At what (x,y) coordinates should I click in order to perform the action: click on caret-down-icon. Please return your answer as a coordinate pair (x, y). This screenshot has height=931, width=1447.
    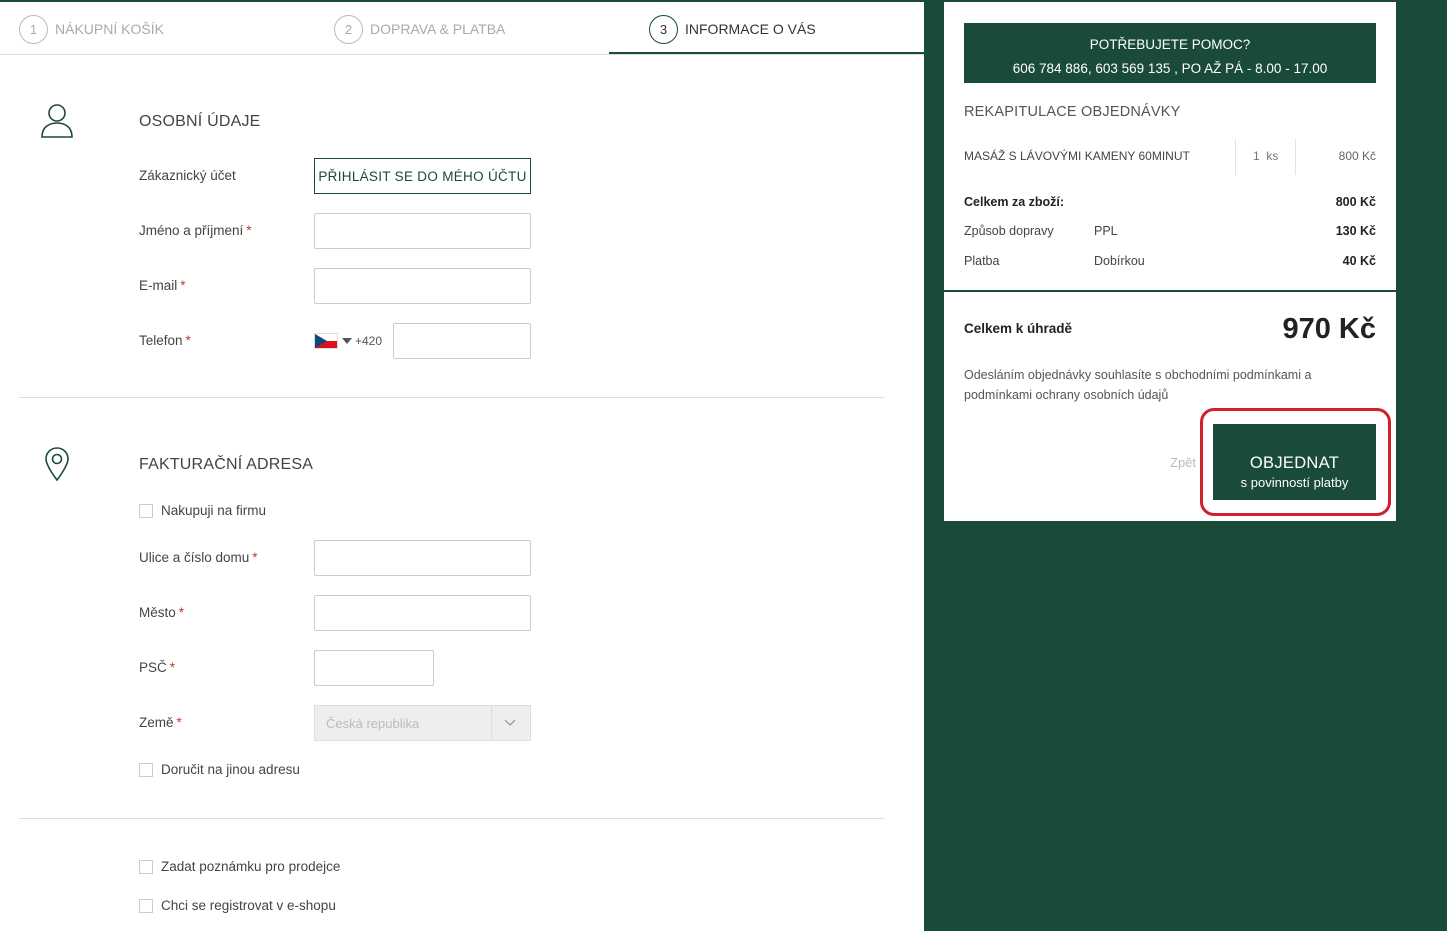
    Looking at the image, I should click on (347, 341).